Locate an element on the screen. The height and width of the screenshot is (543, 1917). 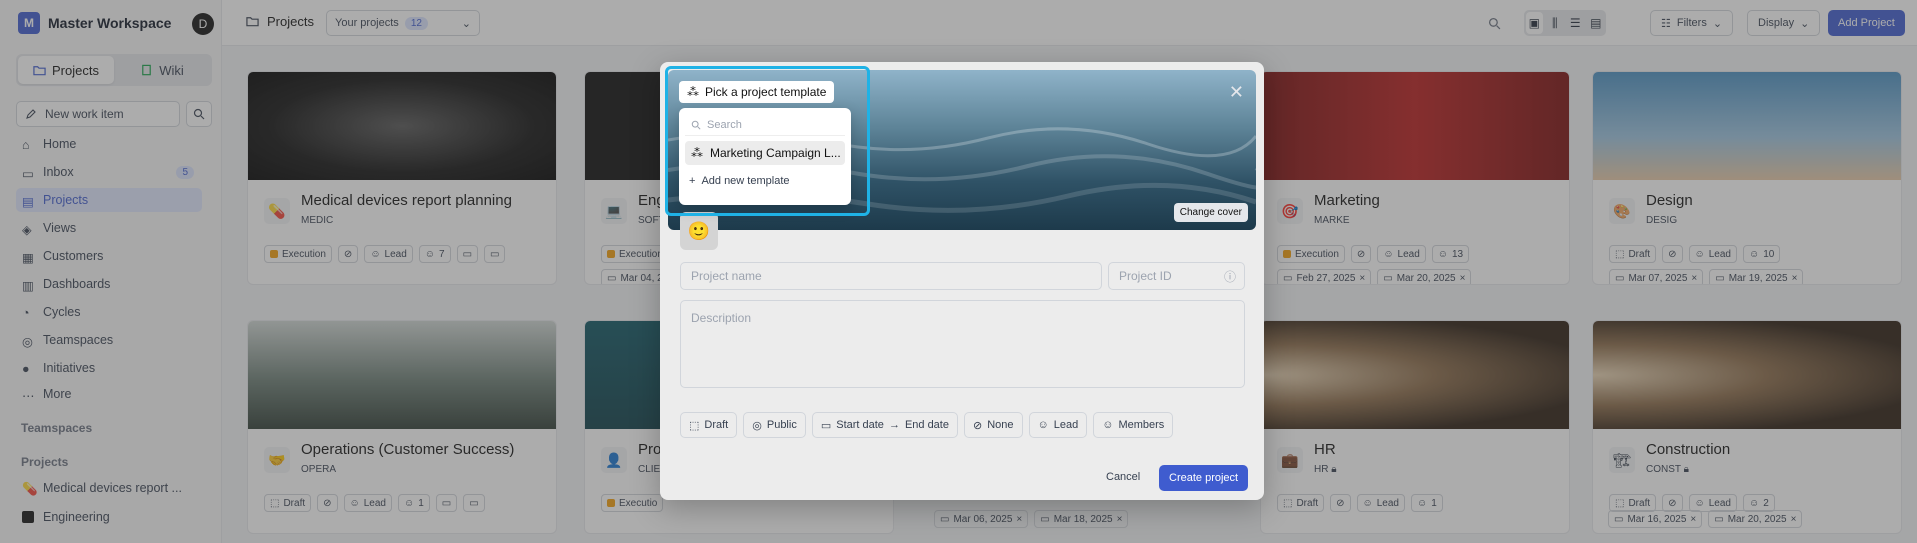
calendar-icon: ▭ is located at coordinates (826, 425).